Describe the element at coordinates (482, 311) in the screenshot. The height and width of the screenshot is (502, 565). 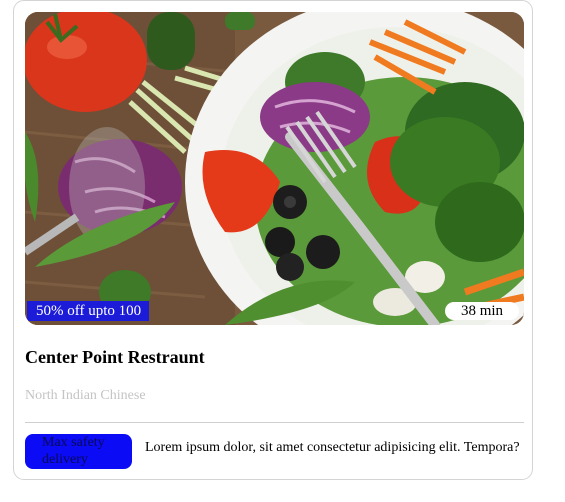
I see `delivery-time-badge: 38 min` at that location.